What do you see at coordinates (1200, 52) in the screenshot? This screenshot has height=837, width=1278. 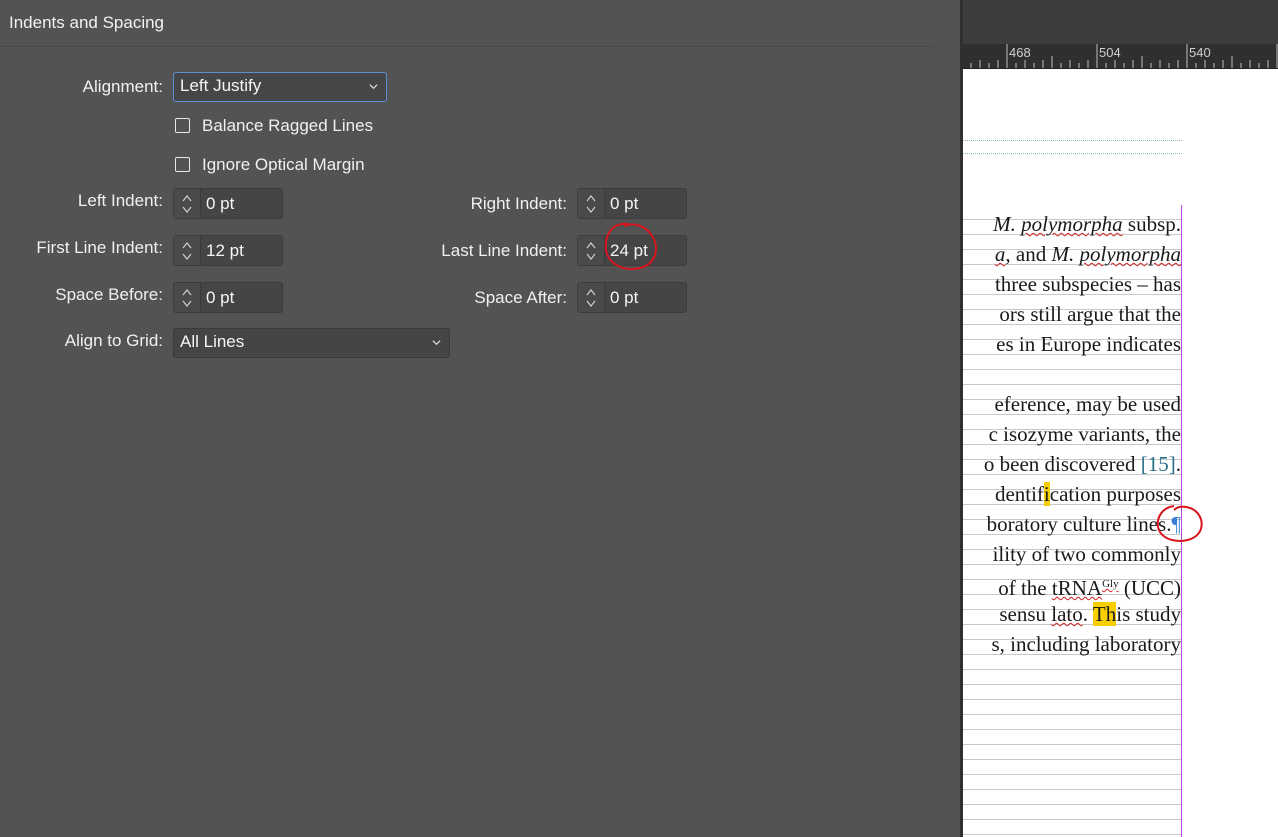 I see `ruler-mark: 540` at bounding box center [1200, 52].